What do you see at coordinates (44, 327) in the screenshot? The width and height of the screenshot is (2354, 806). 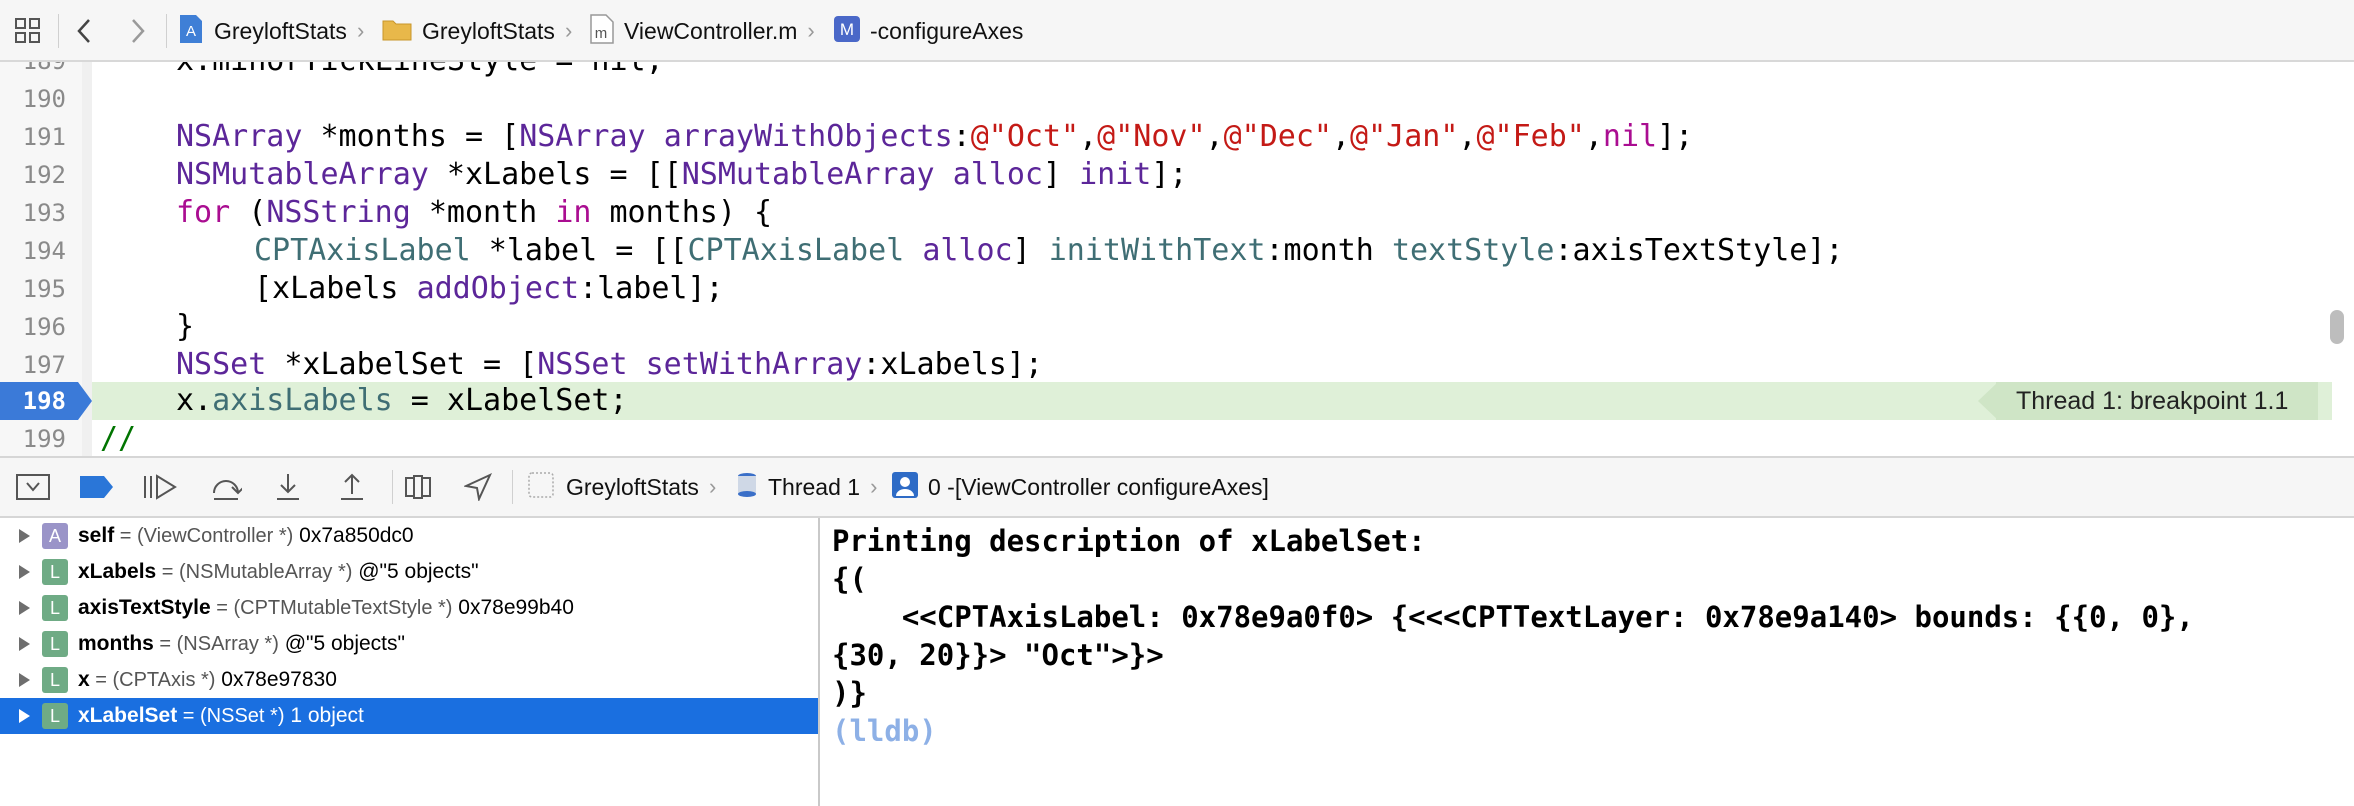 I see `line-number: 196` at bounding box center [44, 327].